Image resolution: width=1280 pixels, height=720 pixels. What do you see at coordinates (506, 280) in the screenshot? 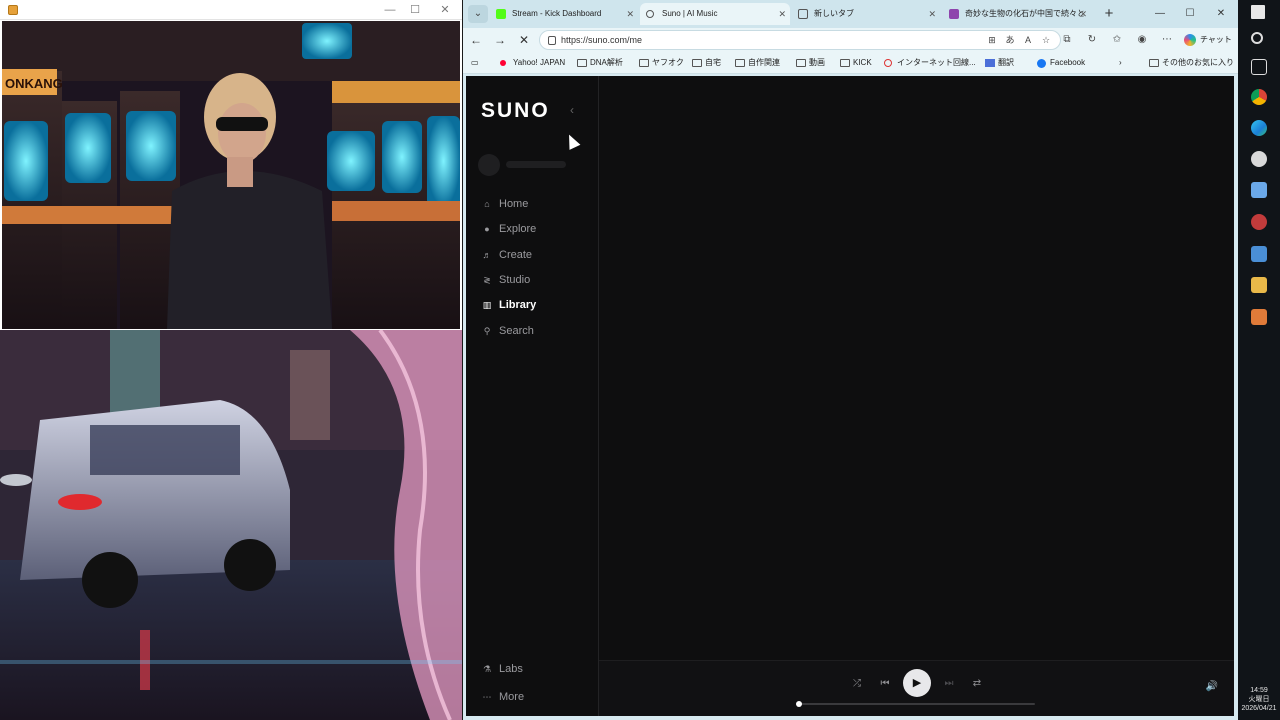
I see `sidebar-item-studio: ≷ Studio` at bounding box center [506, 280].